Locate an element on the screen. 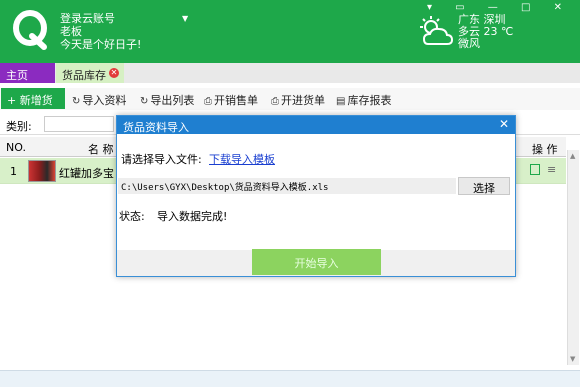  product-thumbnail is located at coordinates (42, 171).